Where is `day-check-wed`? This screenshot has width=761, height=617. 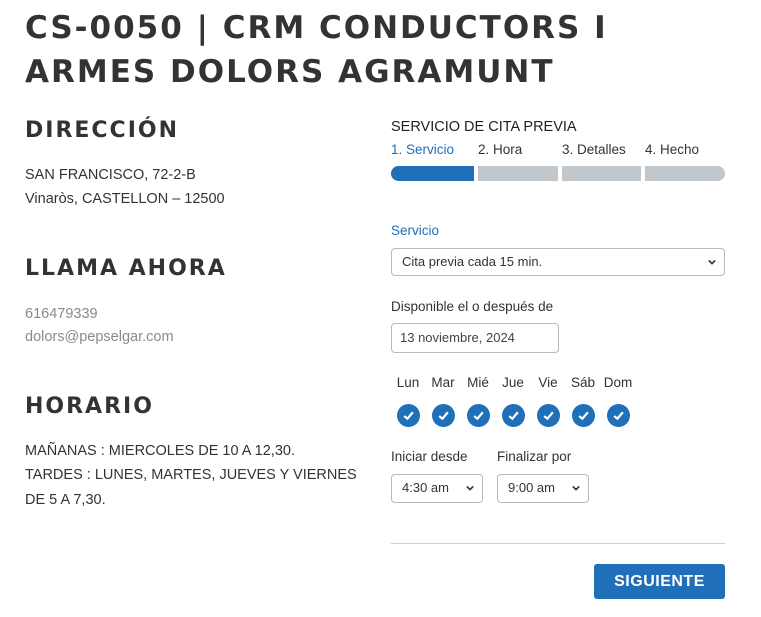 day-check-wed is located at coordinates (478, 415).